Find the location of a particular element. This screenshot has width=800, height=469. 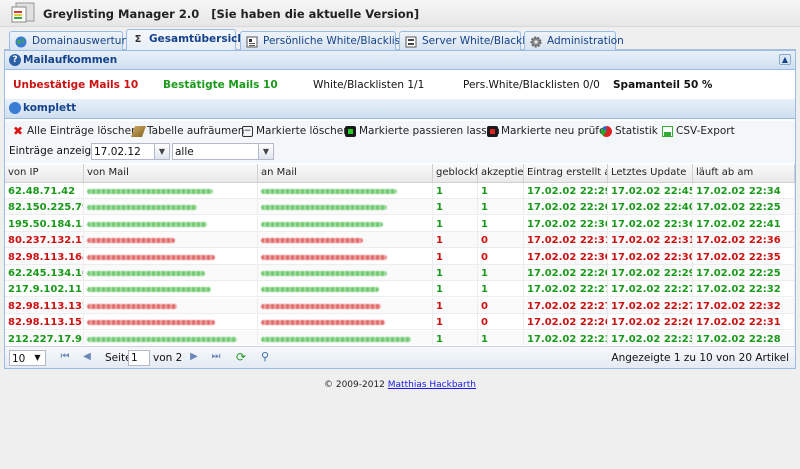

delete-all-label: Alle Einträge löschen is located at coordinates (82, 131).